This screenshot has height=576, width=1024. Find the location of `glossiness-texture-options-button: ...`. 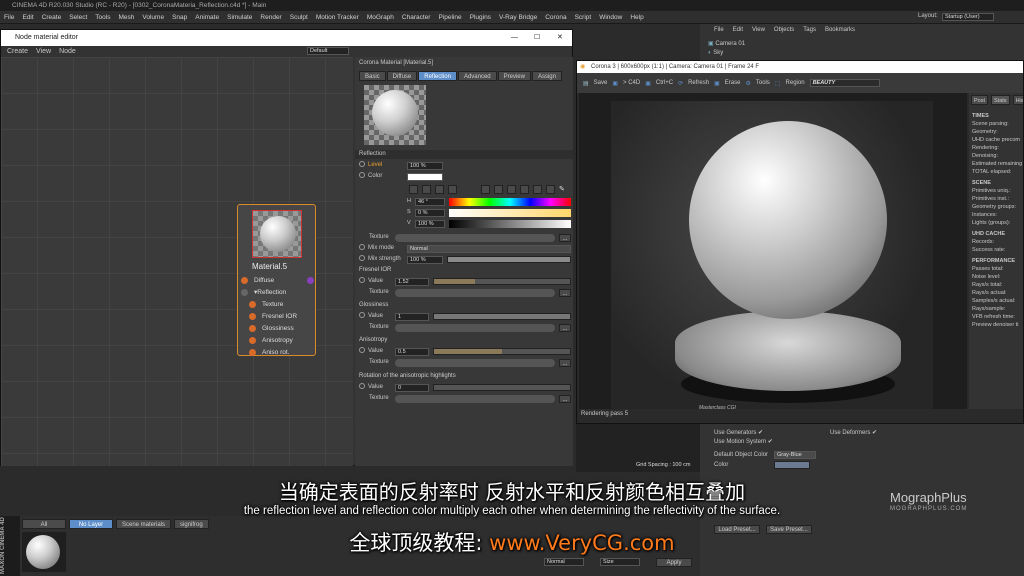

glossiness-texture-options-button: ... is located at coordinates (565, 328).